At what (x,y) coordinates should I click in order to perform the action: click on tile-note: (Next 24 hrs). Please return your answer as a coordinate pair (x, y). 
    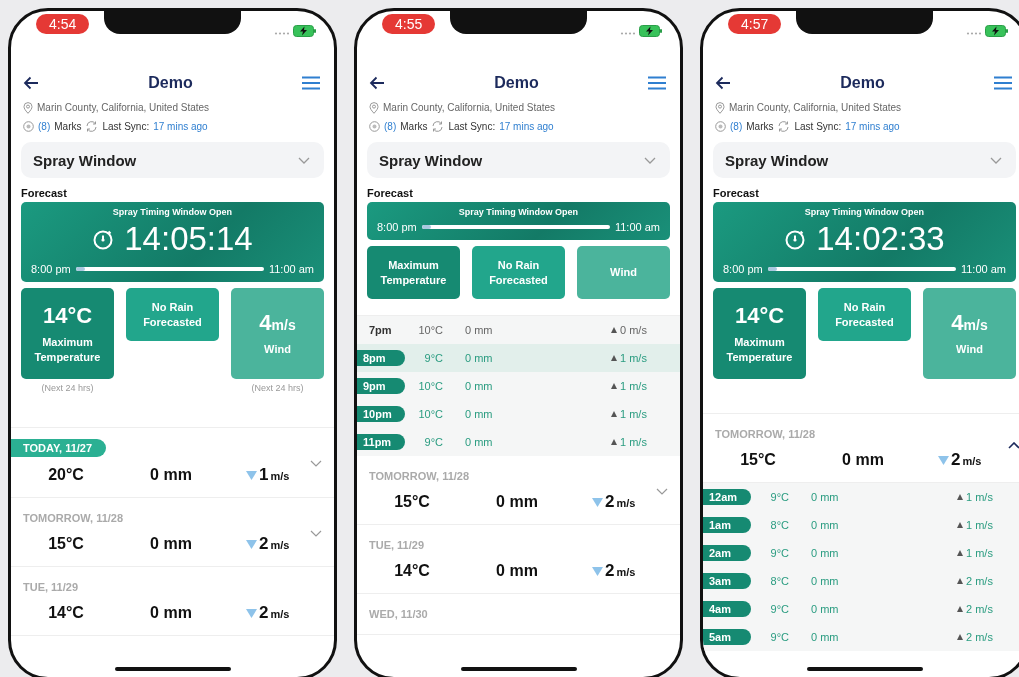
    Looking at the image, I should click on (277, 388).